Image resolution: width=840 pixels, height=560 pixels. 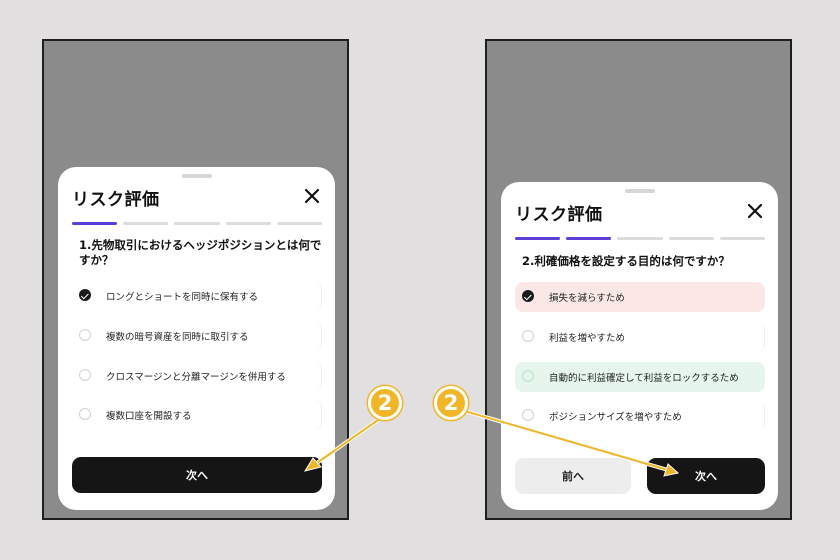 I want to click on arrow-right-head, so click(x=671, y=470).